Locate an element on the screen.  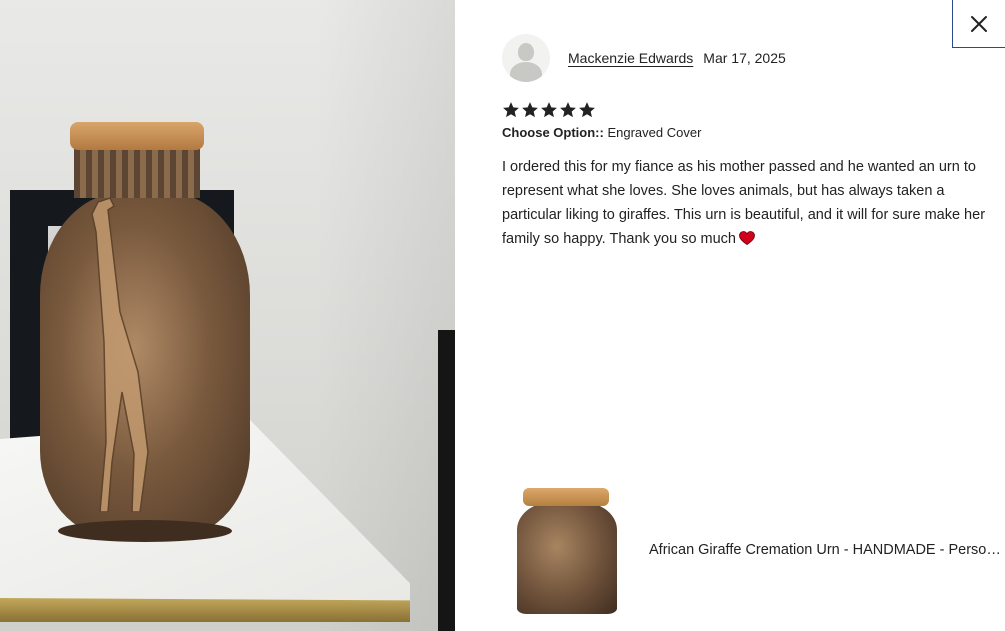
urn-image is located at coordinates (145, 332).